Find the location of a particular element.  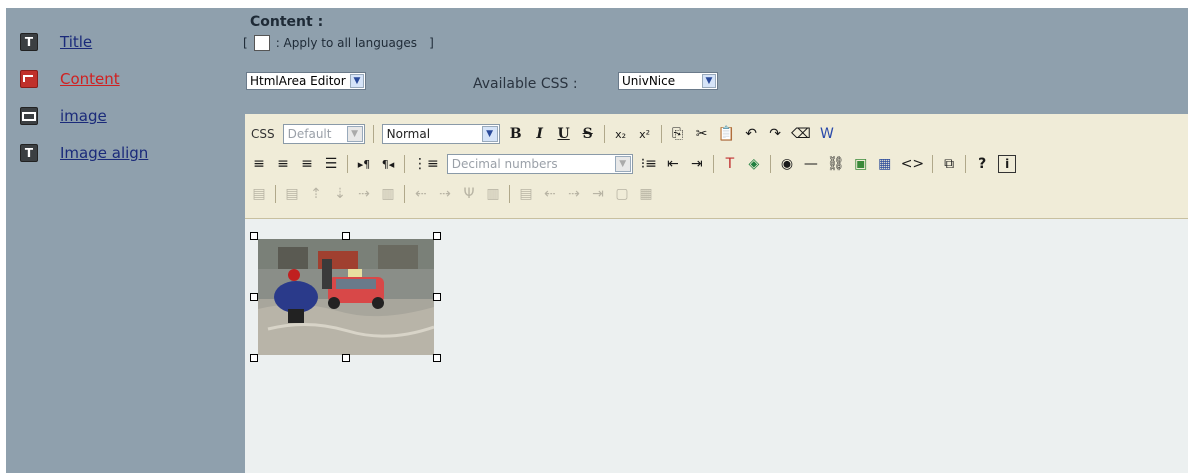

copy-icon: ⎘ is located at coordinates (678, 134).